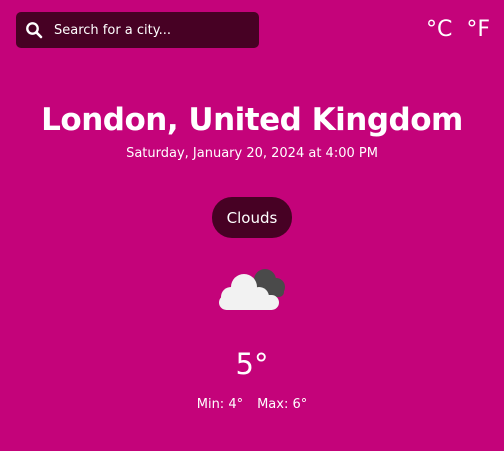 The width and height of the screenshot is (504, 451). What do you see at coordinates (34, 30) in the screenshot?
I see `search-icon` at bounding box center [34, 30].